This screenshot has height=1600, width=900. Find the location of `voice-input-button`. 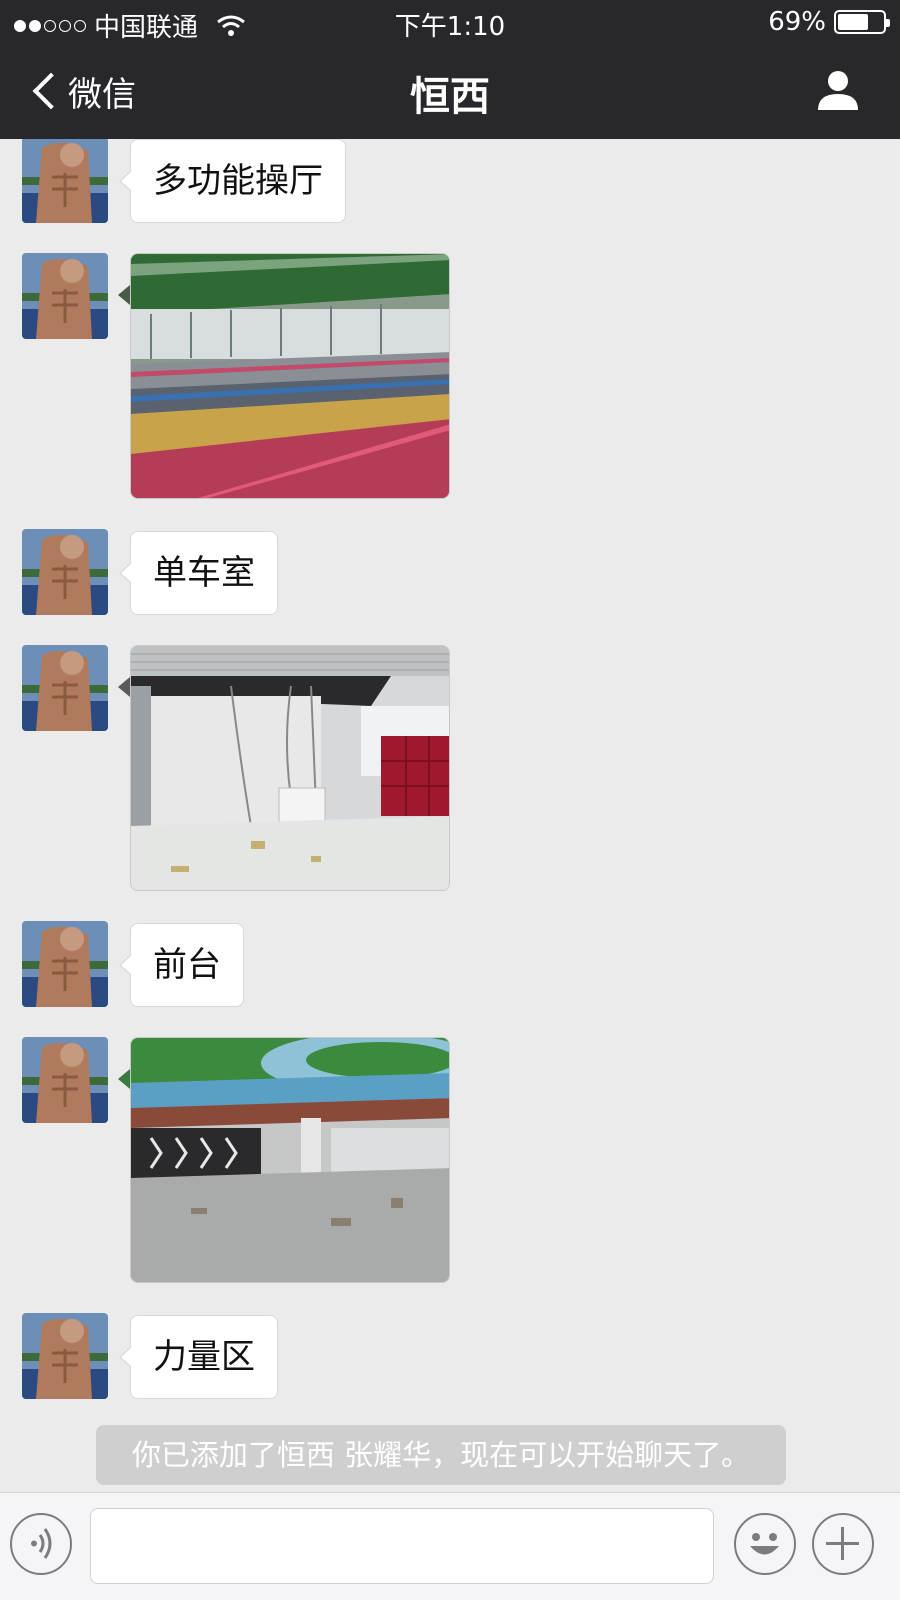

voice-input-button is located at coordinates (41, 1544).